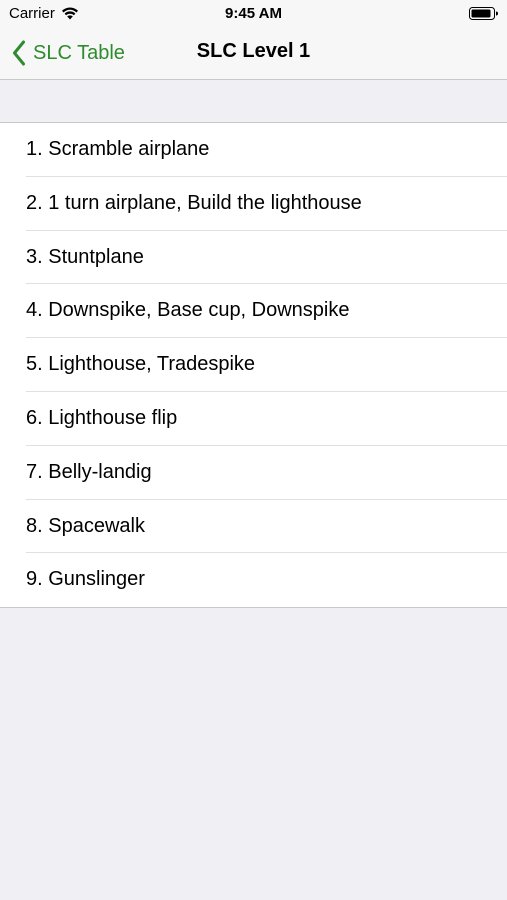  Describe the element at coordinates (253, 473) in the screenshot. I see `list-item: 7. Belly-landig` at that location.